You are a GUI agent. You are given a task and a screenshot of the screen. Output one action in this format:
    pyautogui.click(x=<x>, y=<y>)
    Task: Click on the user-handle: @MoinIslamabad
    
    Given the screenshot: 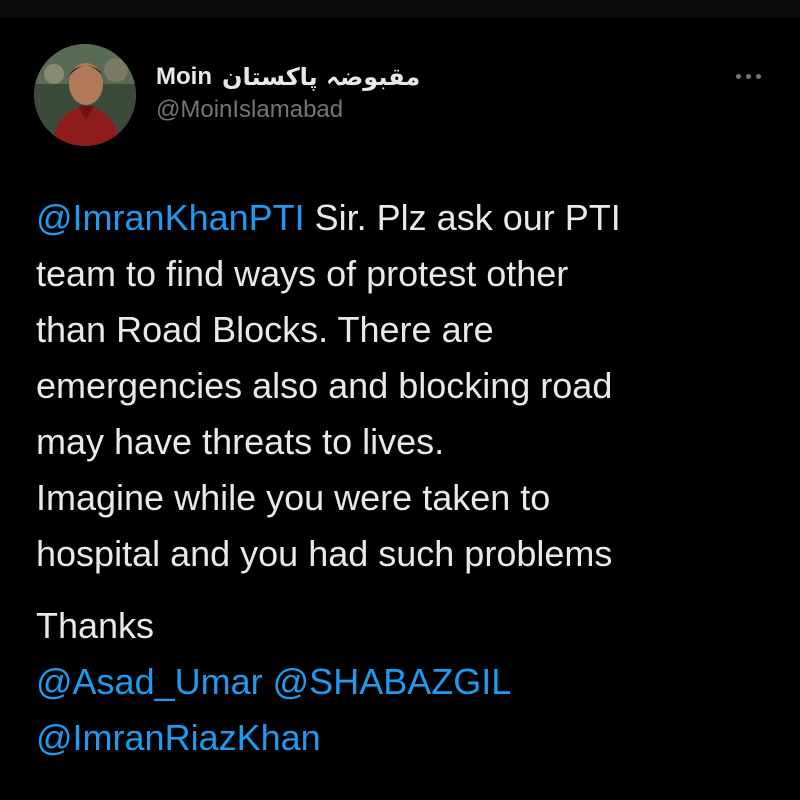 What is the action you would take?
    pyautogui.click(x=249, y=110)
    